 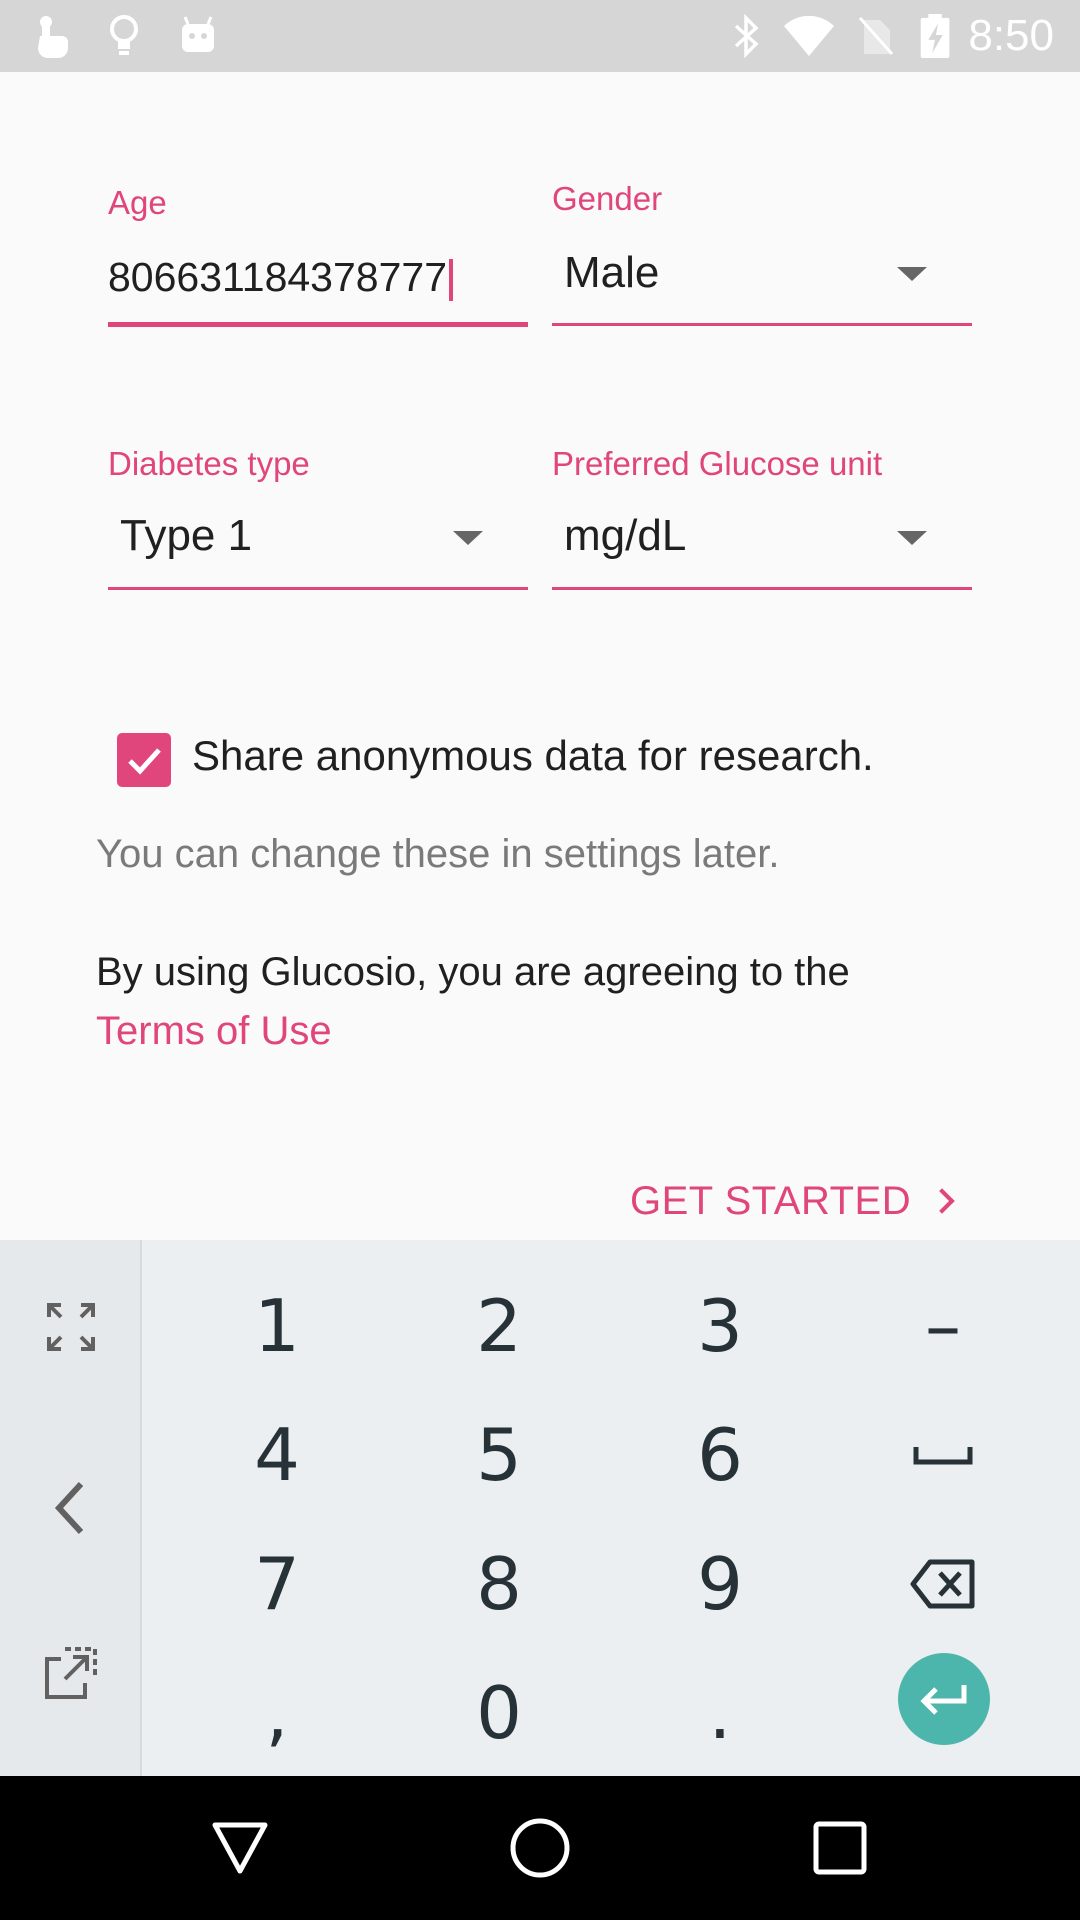 I want to click on clock: 8:50, so click(x=1011, y=35).